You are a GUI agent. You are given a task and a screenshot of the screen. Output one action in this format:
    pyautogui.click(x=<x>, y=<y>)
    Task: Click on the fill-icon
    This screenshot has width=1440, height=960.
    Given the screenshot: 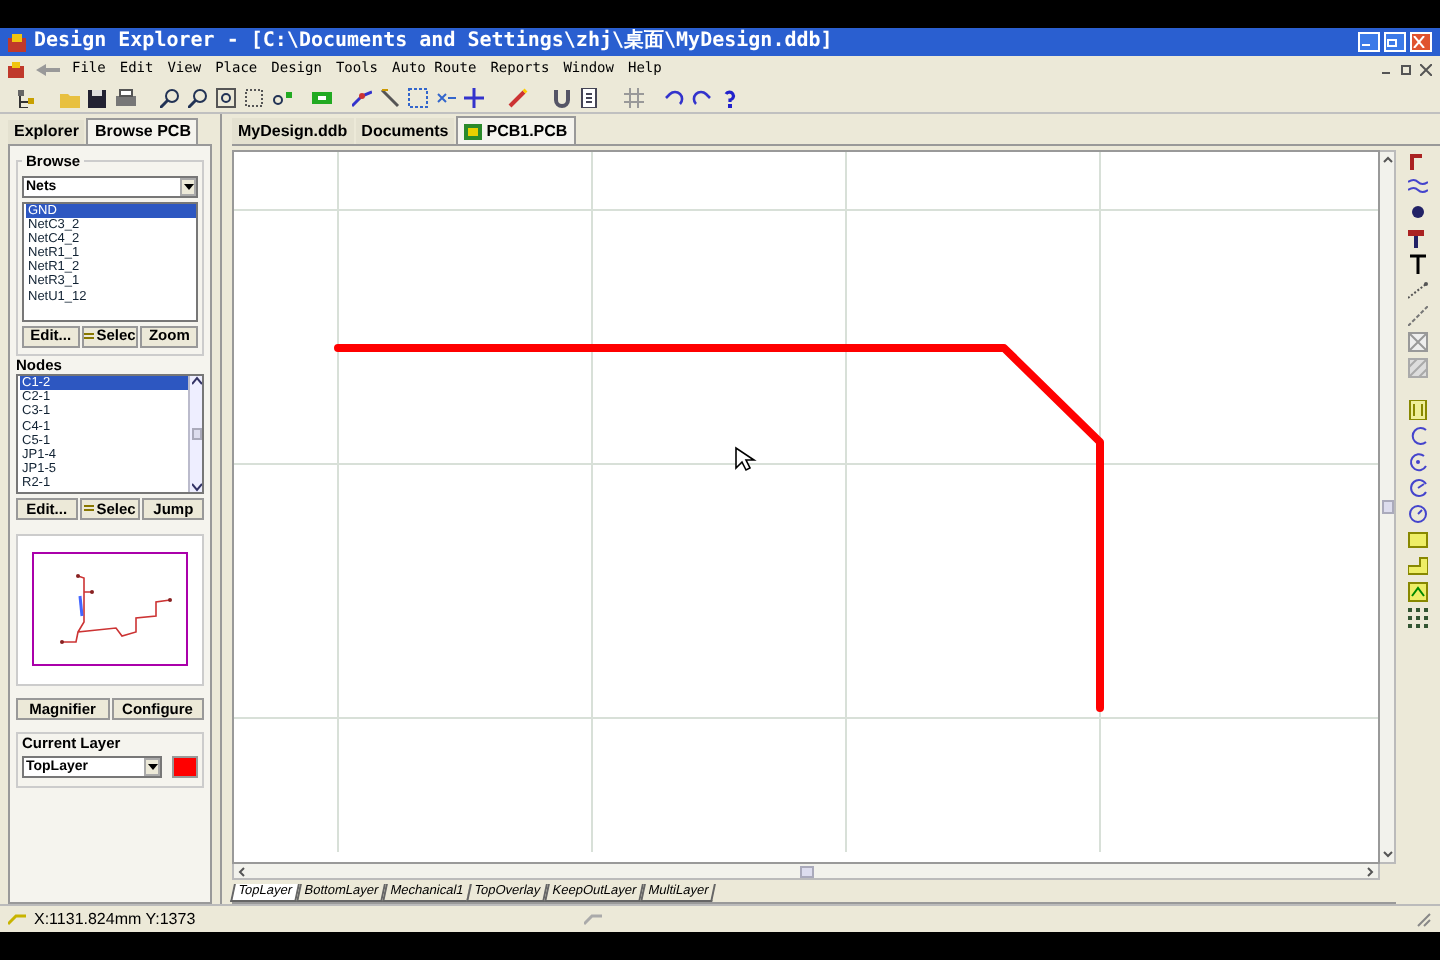 What is the action you would take?
    pyautogui.click(x=1418, y=540)
    